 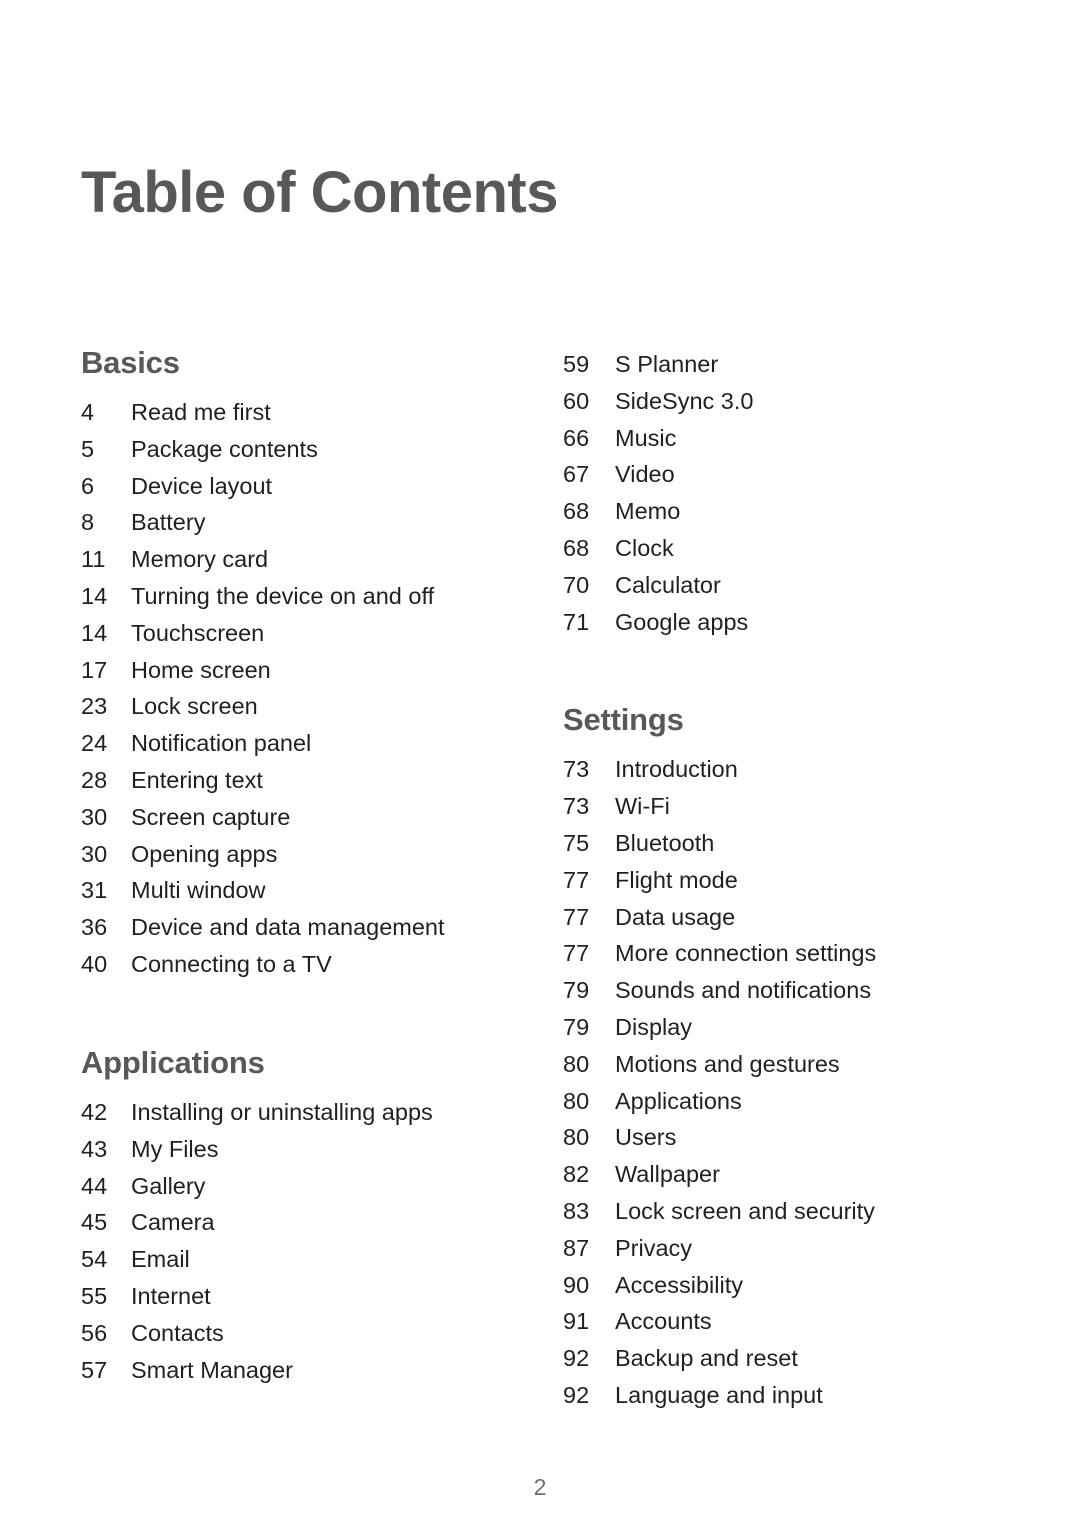 I want to click on toc-entry-page-number: 30, so click(x=94, y=816).